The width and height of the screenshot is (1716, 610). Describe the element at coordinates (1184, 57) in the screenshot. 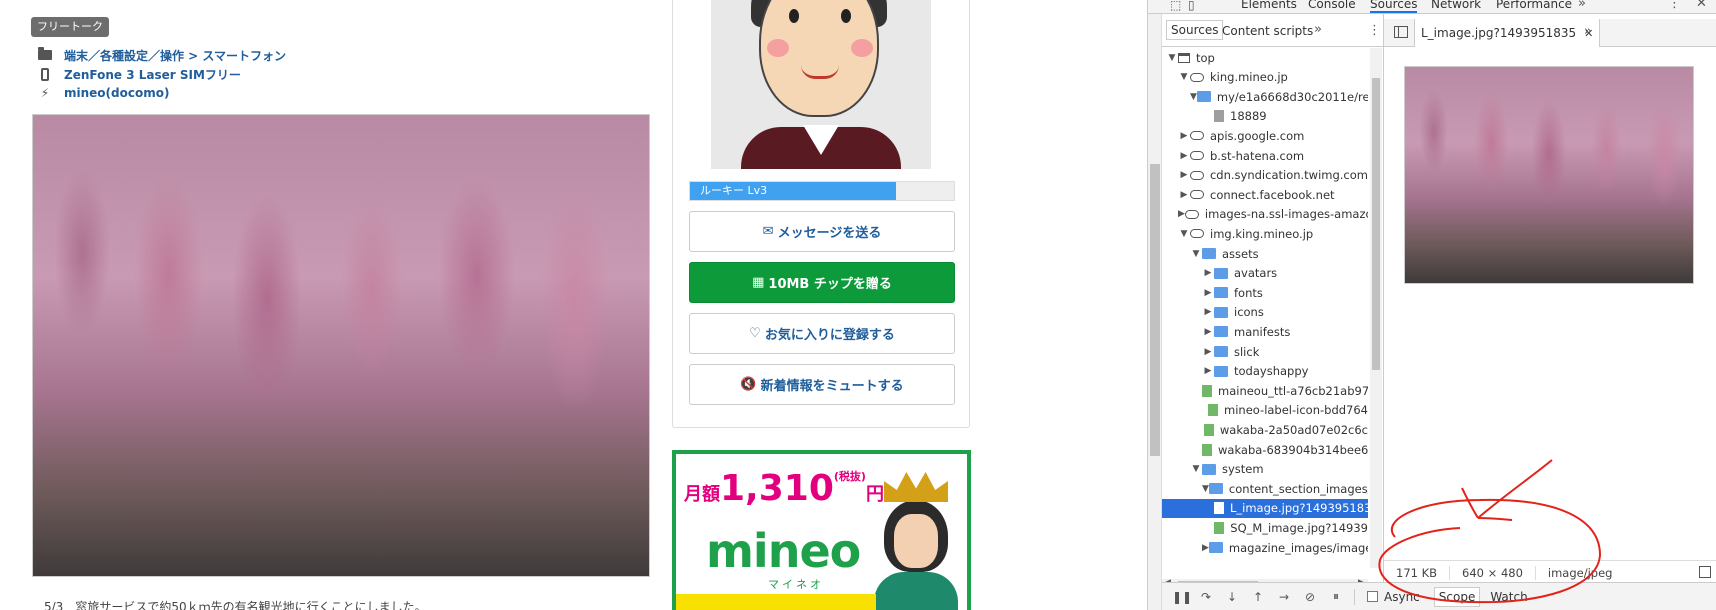

I see `frame-icon` at that location.